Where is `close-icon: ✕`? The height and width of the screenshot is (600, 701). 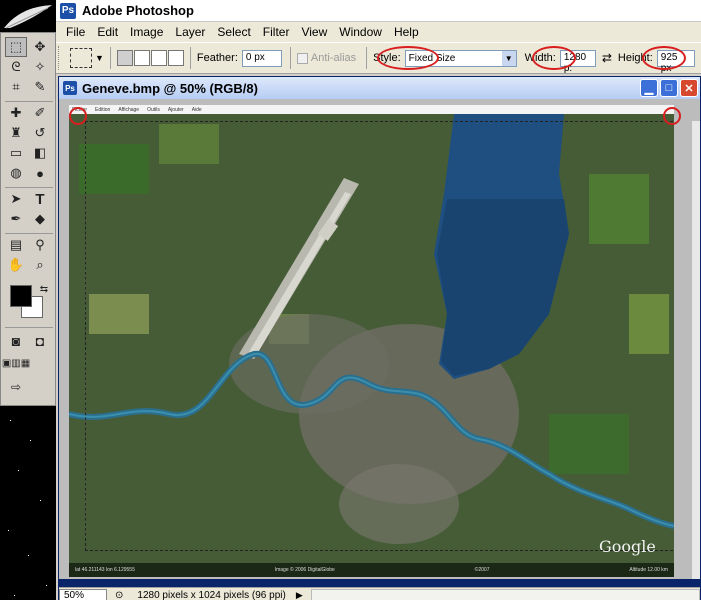
close-icon: ✕ is located at coordinates (689, 88).